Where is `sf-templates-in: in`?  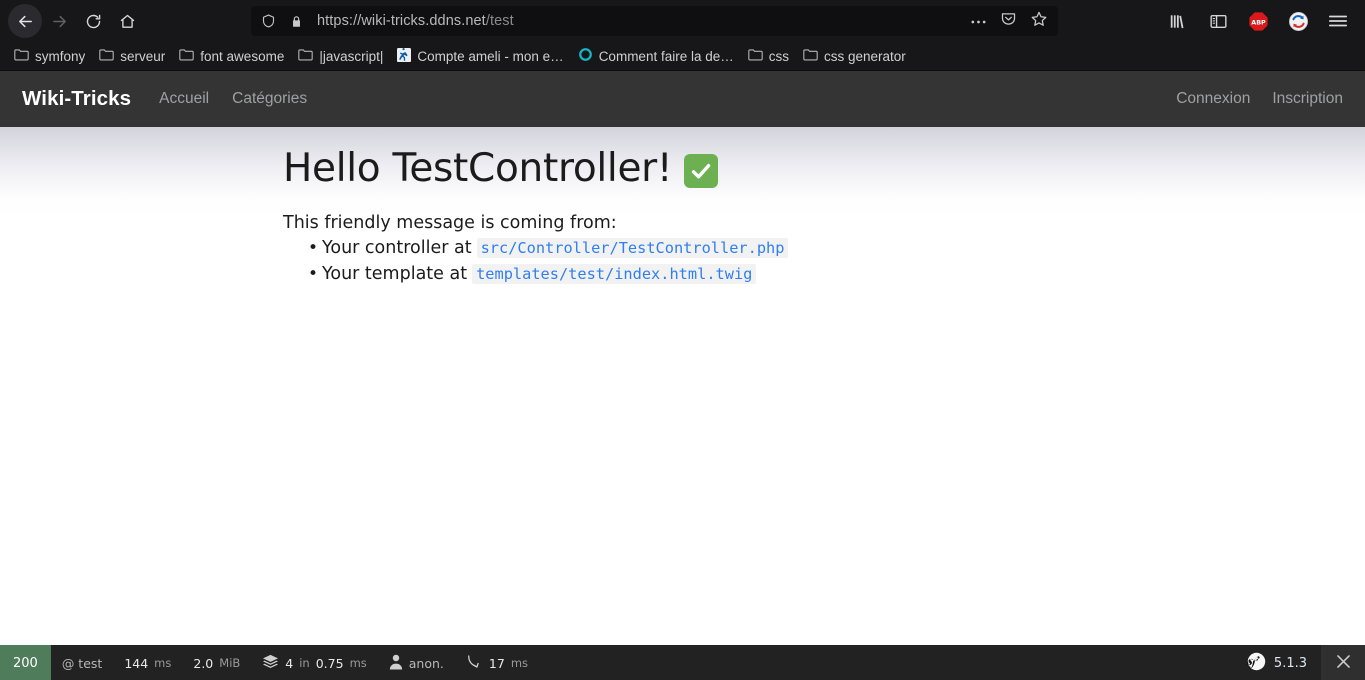 sf-templates-in: in is located at coordinates (304, 663).